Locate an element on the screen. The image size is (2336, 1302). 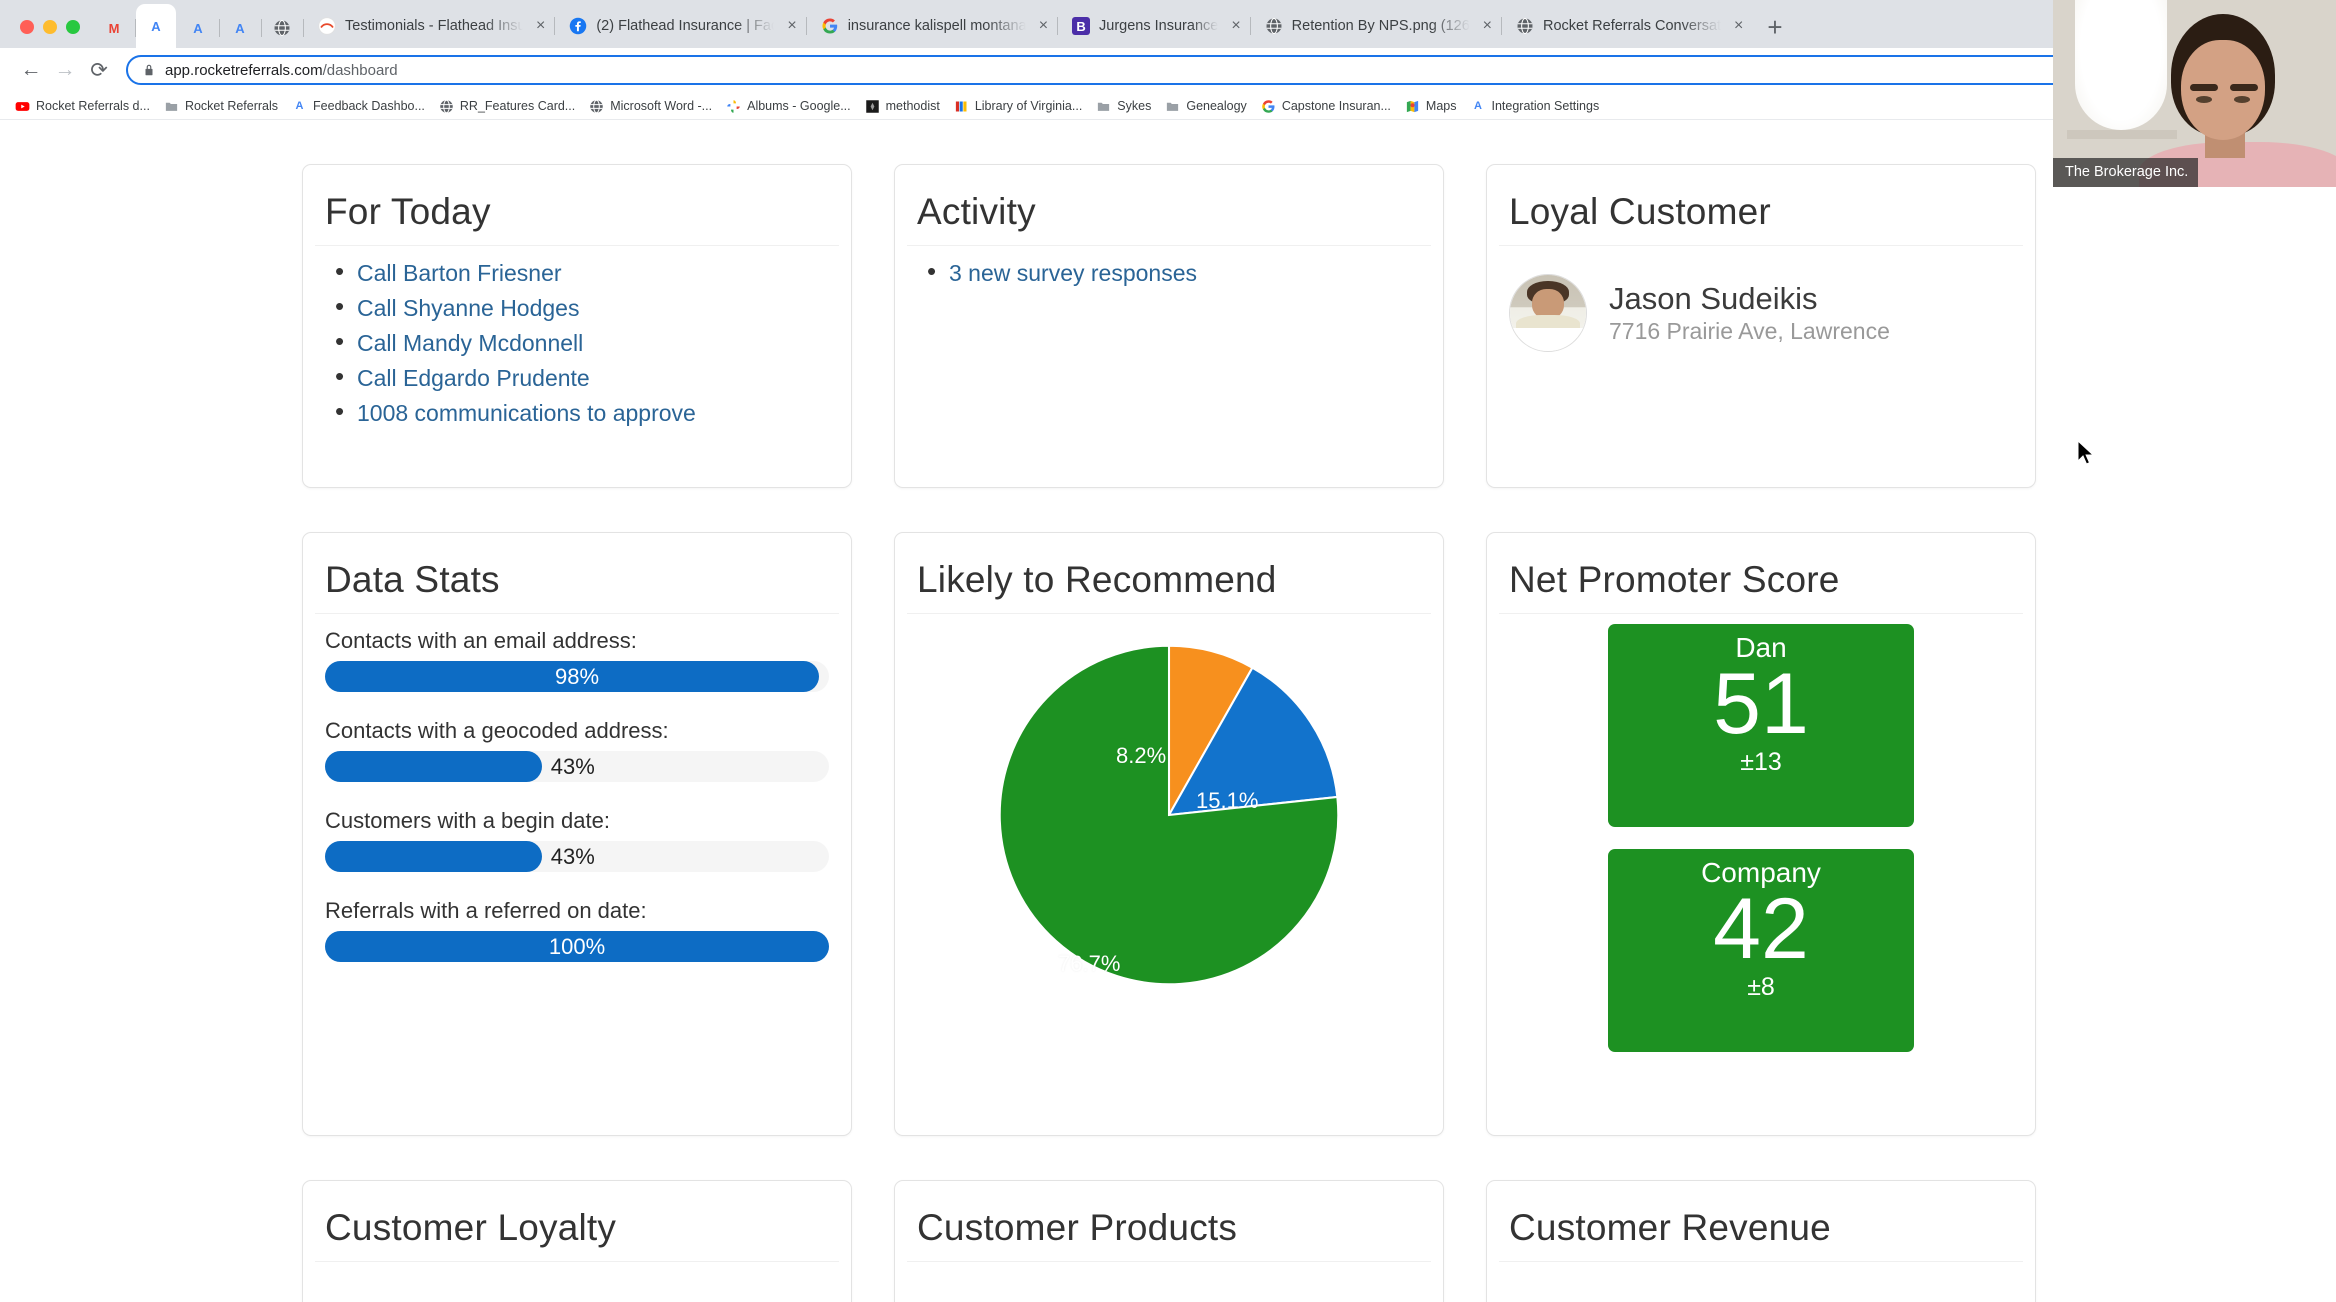
for-today-link: 1008 communications to approve is located at coordinates (526, 413).